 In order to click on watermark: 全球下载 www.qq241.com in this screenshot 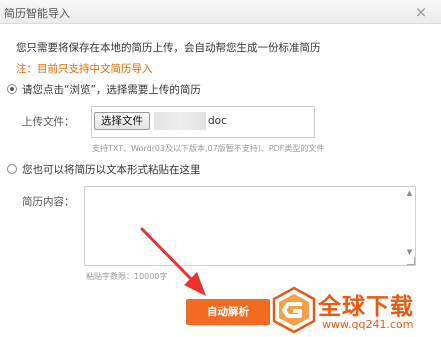, I will do `click(355, 310)`.